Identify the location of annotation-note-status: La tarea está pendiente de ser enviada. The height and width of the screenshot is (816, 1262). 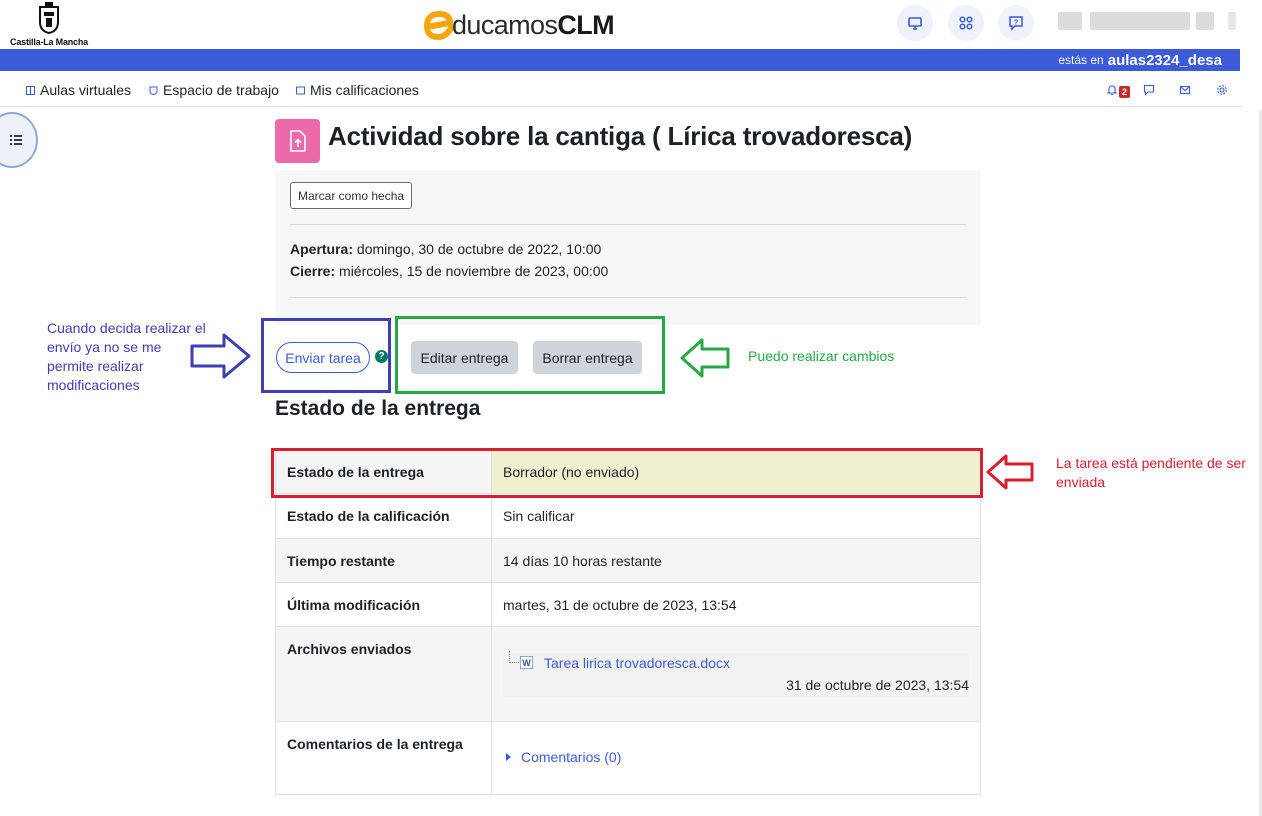
(1151, 472).